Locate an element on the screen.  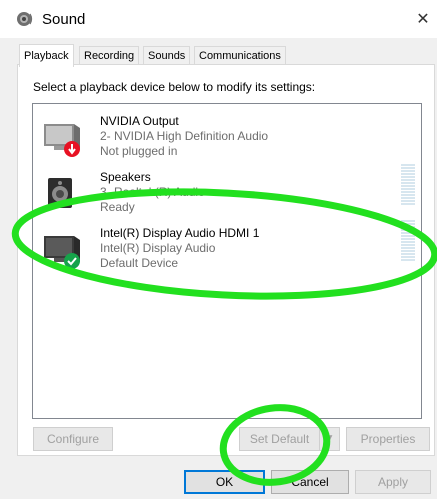
device-item-speakers: Speakers 3- Realtek(R) Audio Ready is located at coordinates (218, 194).